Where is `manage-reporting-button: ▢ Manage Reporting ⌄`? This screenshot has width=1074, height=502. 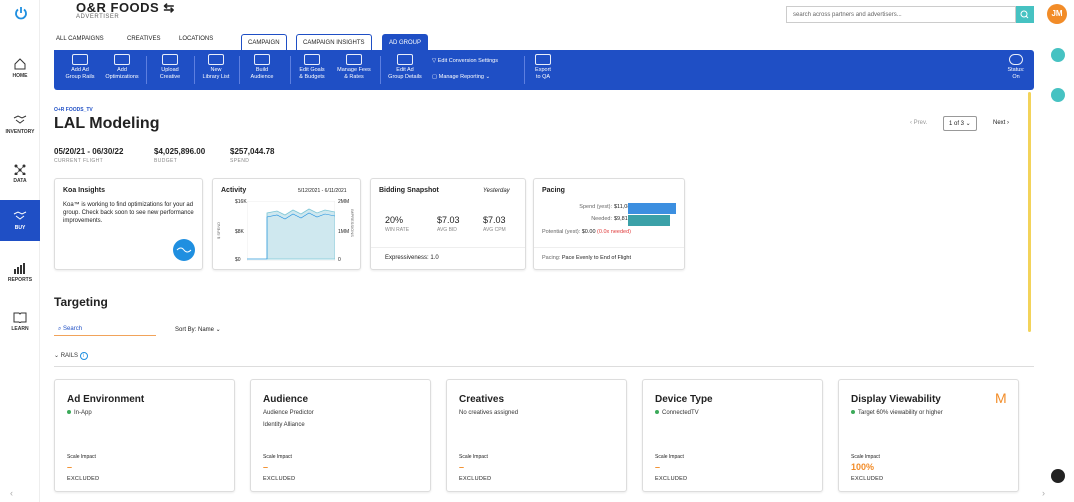
manage-reporting-button: ▢ Manage Reporting ⌄ is located at coordinates (461, 77).